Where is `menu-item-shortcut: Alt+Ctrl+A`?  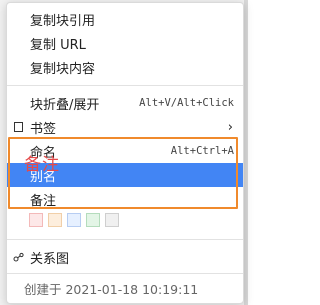
menu-item-shortcut: Alt+Ctrl+A is located at coordinates (202, 151).